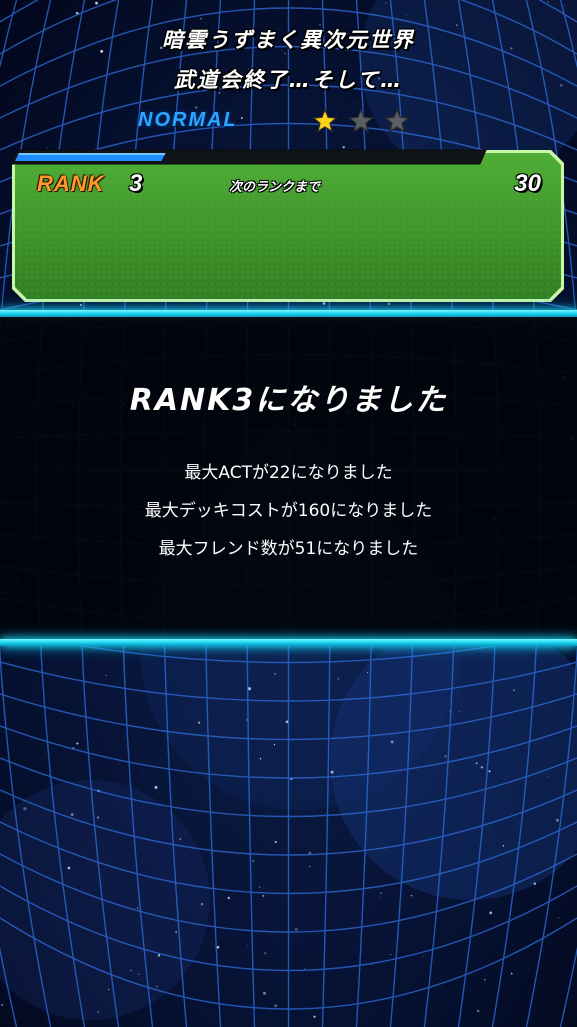  Describe the element at coordinates (249, 157) in the screenshot. I see `rank-progress-bar` at that location.